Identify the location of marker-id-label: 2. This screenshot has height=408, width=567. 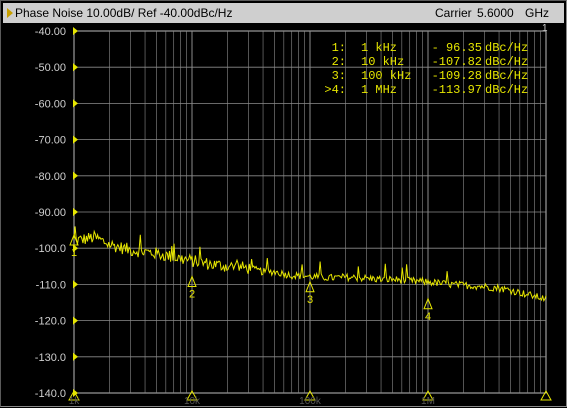
(192, 295).